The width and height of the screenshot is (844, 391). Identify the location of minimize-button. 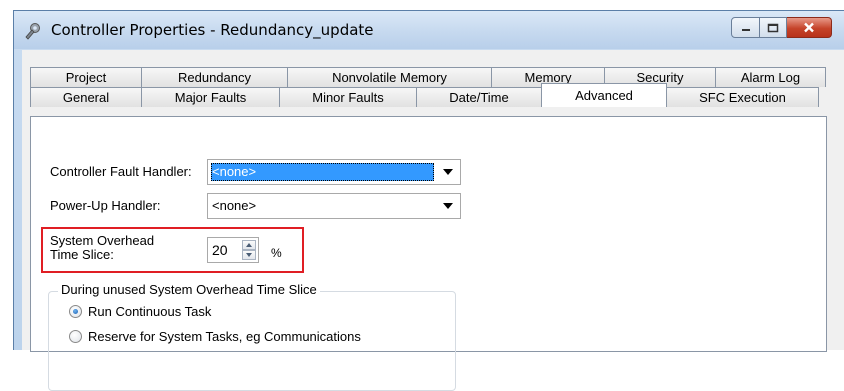
(745, 27).